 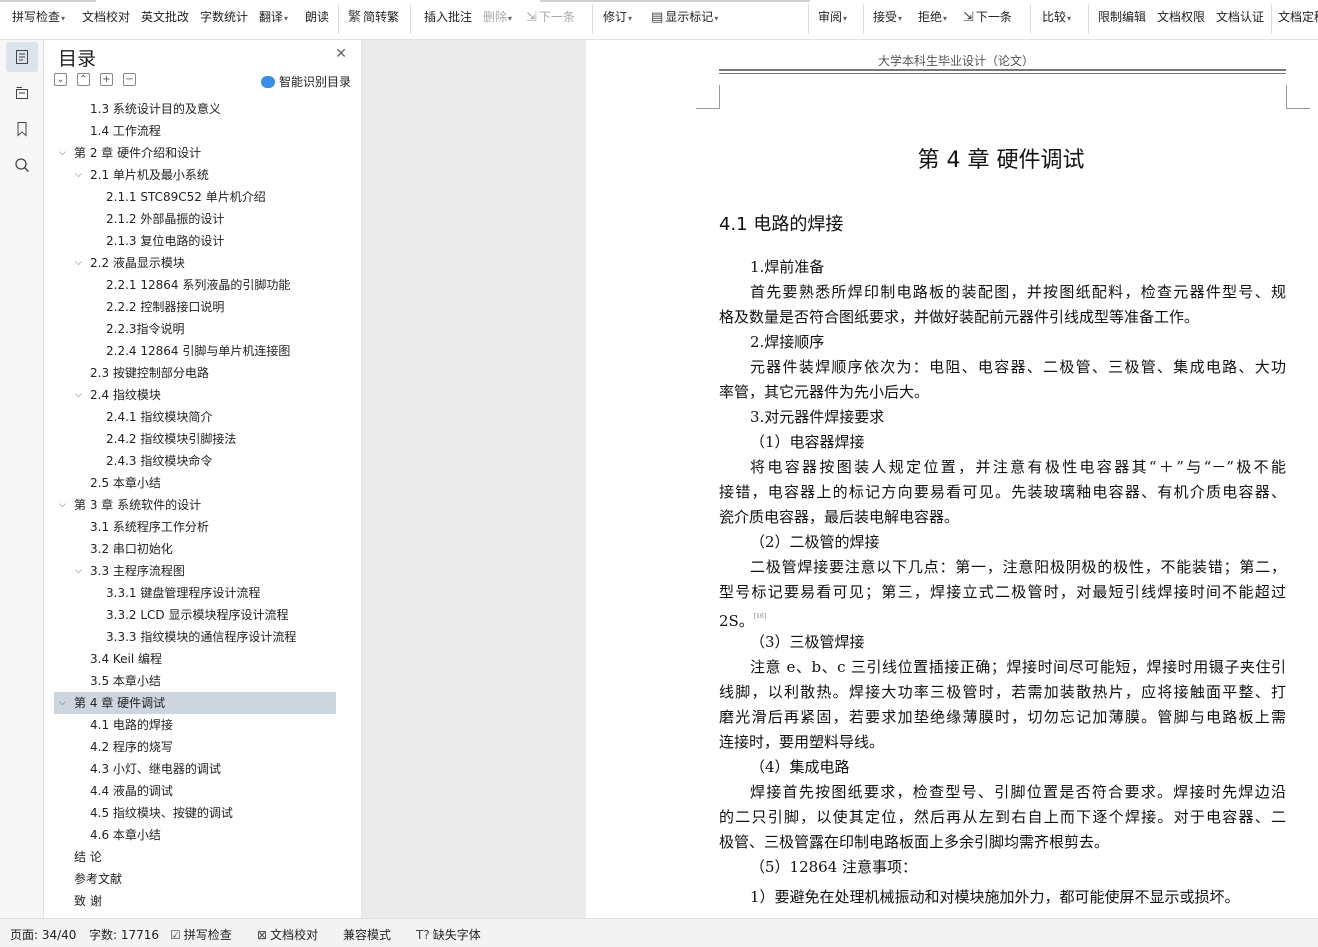 I want to click on toc-item: 2.5 本章小结, so click(x=195, y=483).